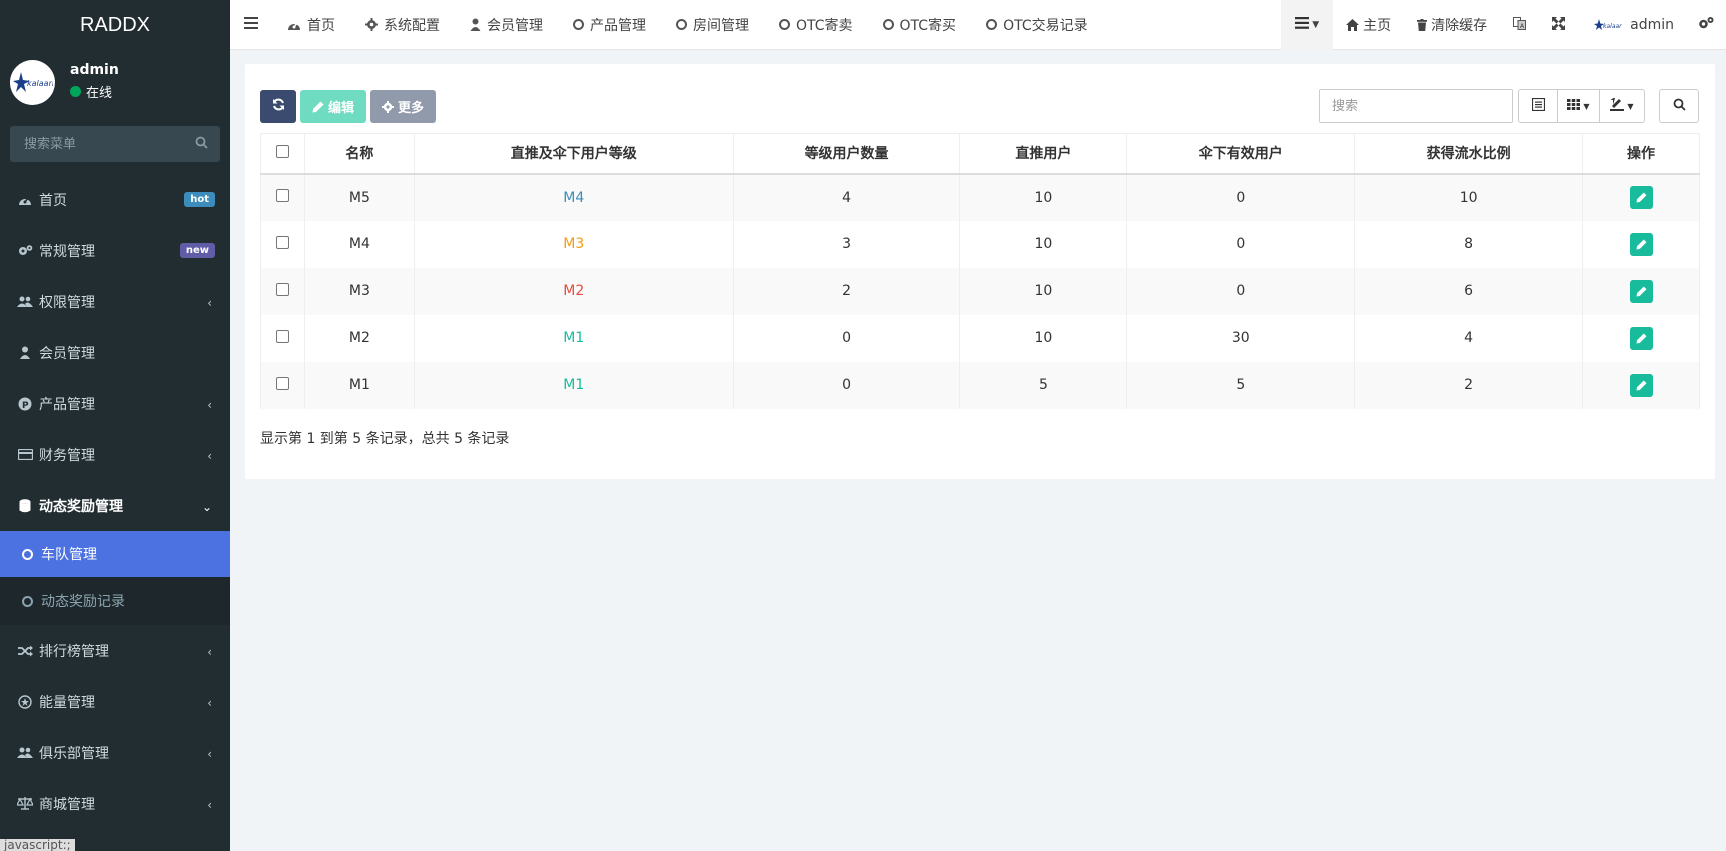 The height and width of the screenshot is (851, 1726). I want to click on credit-card-icon, so click(25, 455).